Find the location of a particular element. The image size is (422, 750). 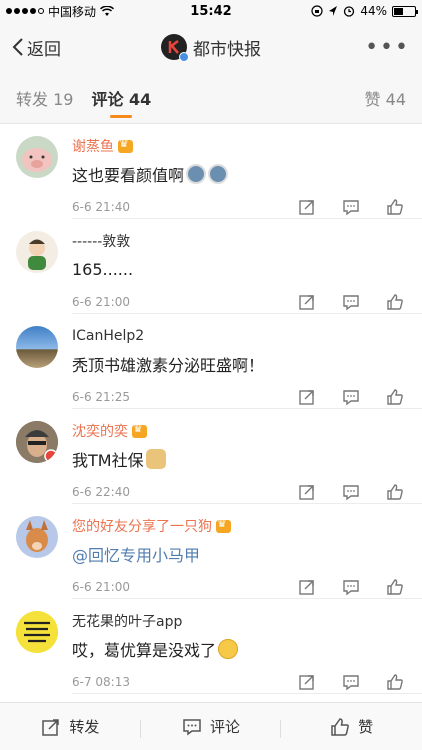

comment-button: 评论 is located at coordinates (211, 727).